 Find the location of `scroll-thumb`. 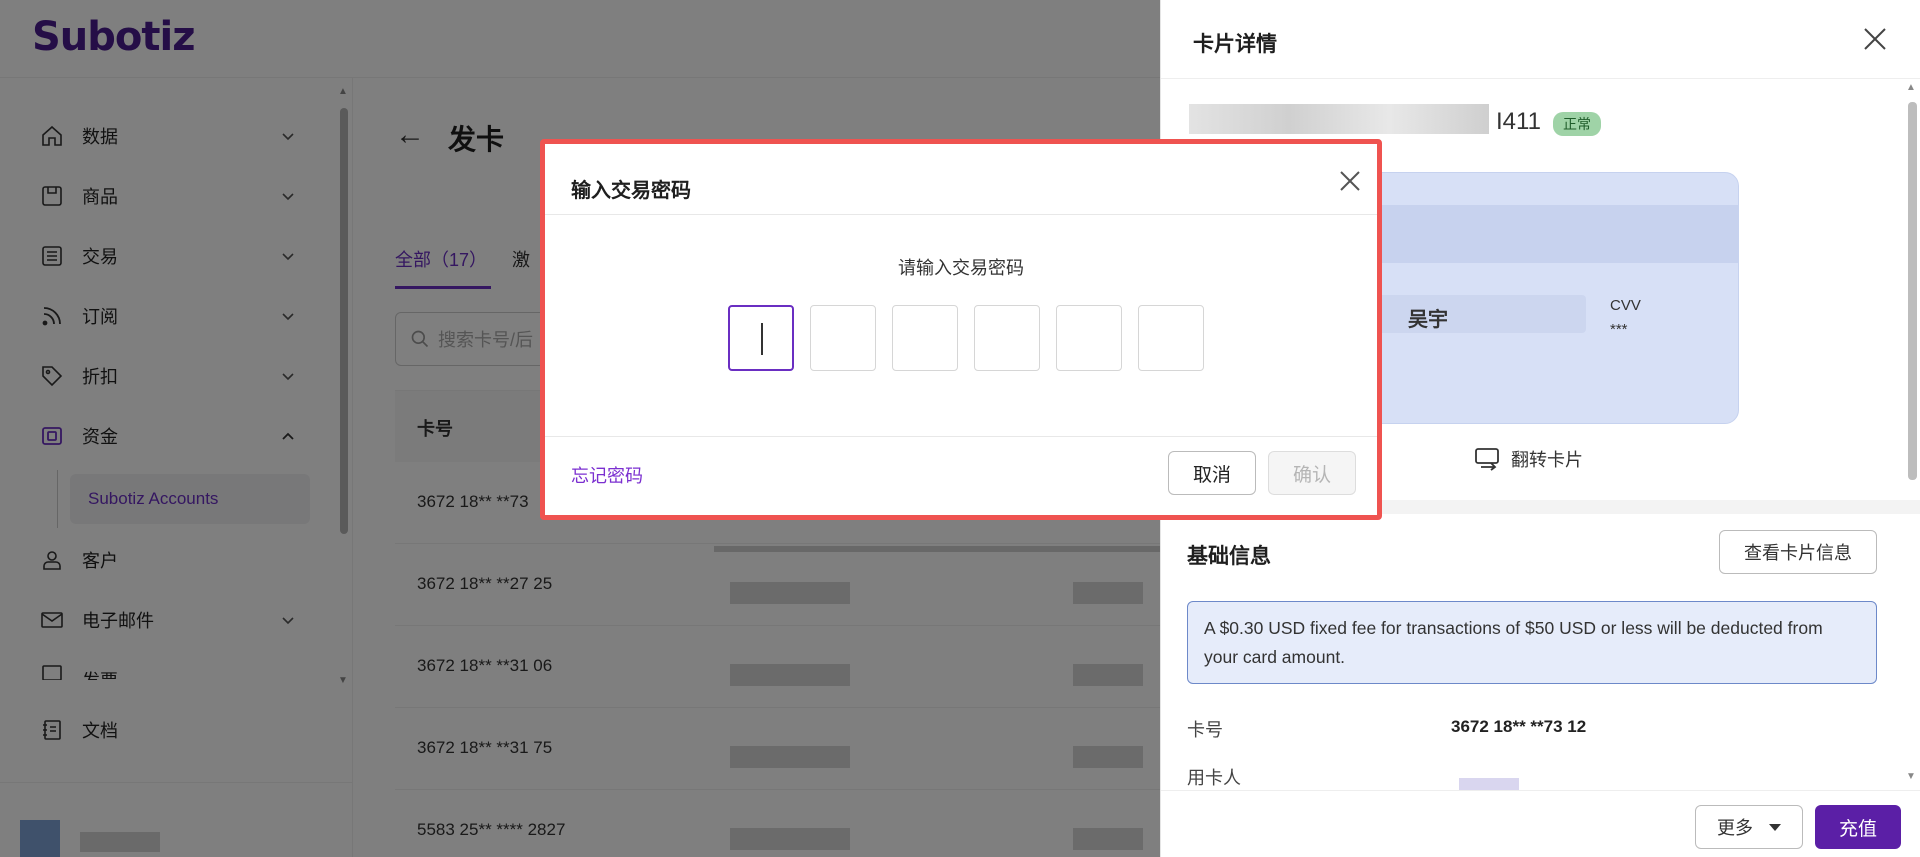

scroll-thumb is located at coordinates (1912, 291).